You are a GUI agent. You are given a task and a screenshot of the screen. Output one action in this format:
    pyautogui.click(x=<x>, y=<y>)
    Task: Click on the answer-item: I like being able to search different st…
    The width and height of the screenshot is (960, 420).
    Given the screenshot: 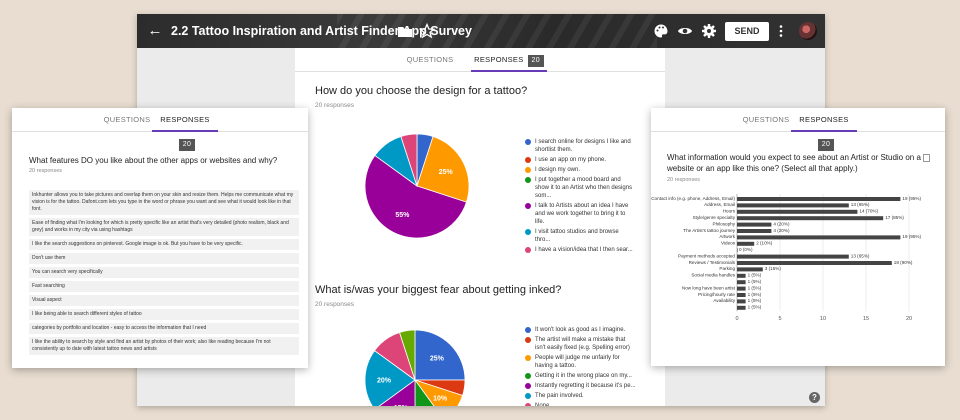 What is the action you would take?
    pyautogui.click(x=164, y=314)
    